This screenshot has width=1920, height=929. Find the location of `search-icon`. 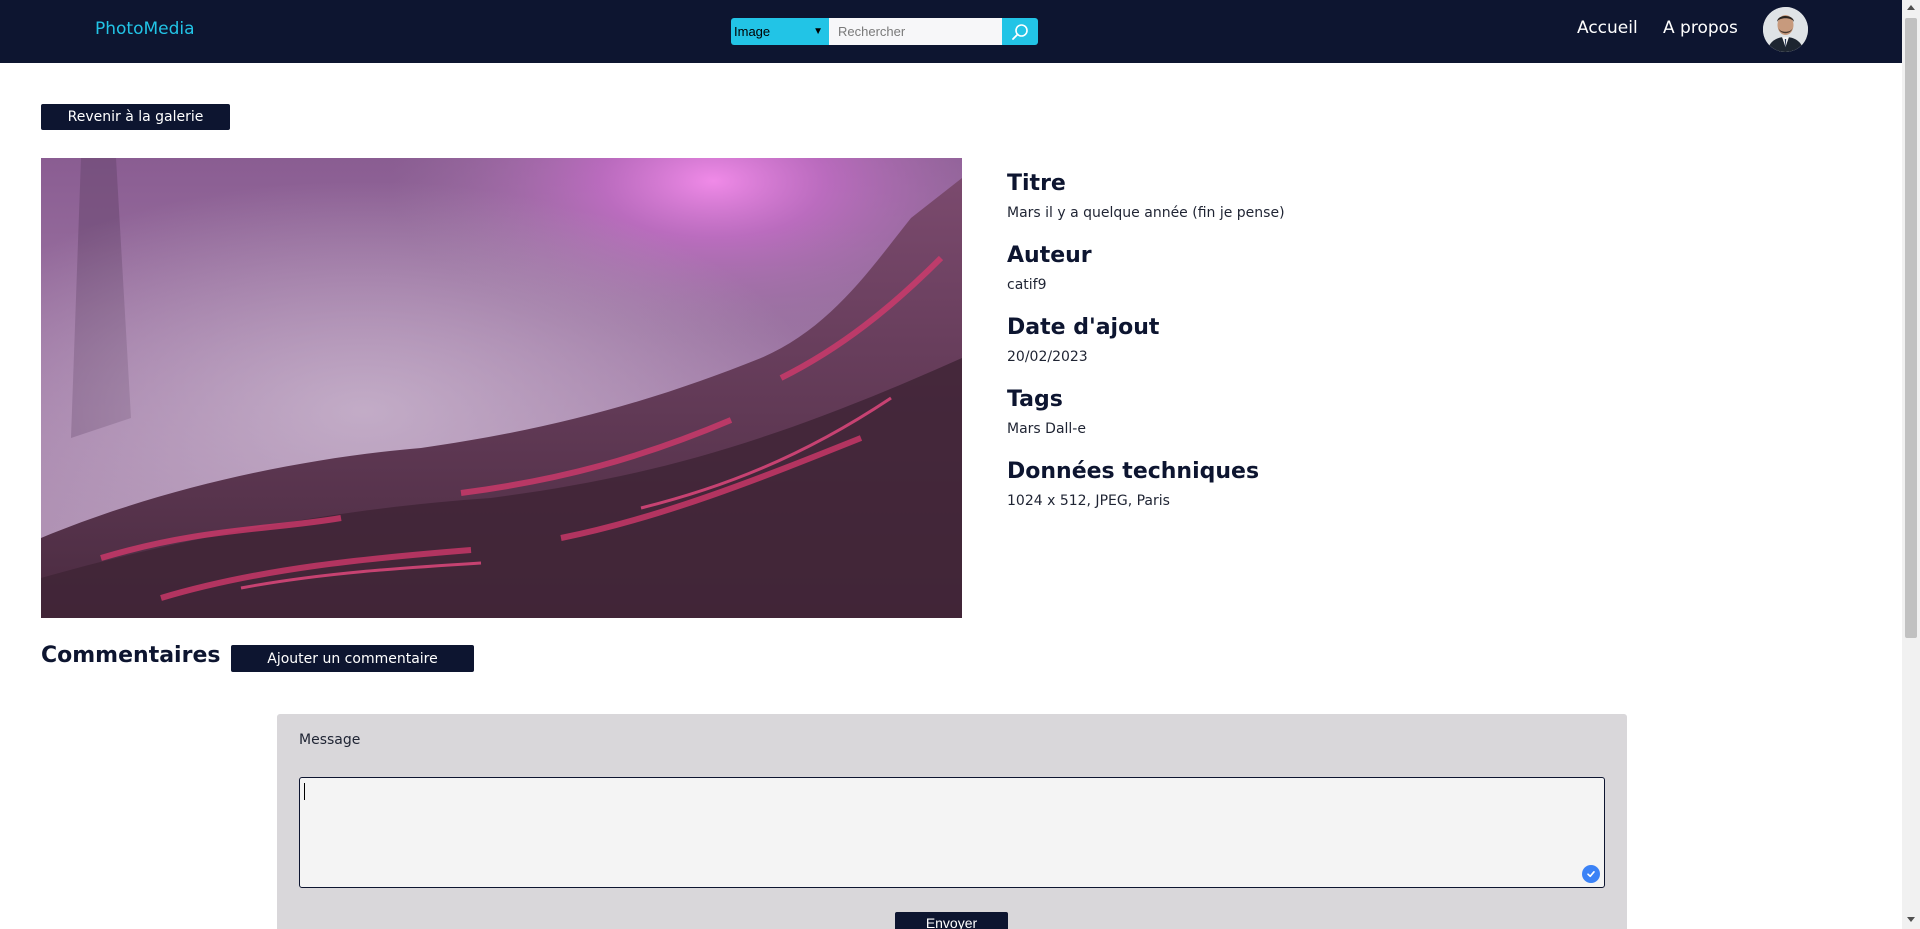

search-icon is located at coordinates (1020, 31).